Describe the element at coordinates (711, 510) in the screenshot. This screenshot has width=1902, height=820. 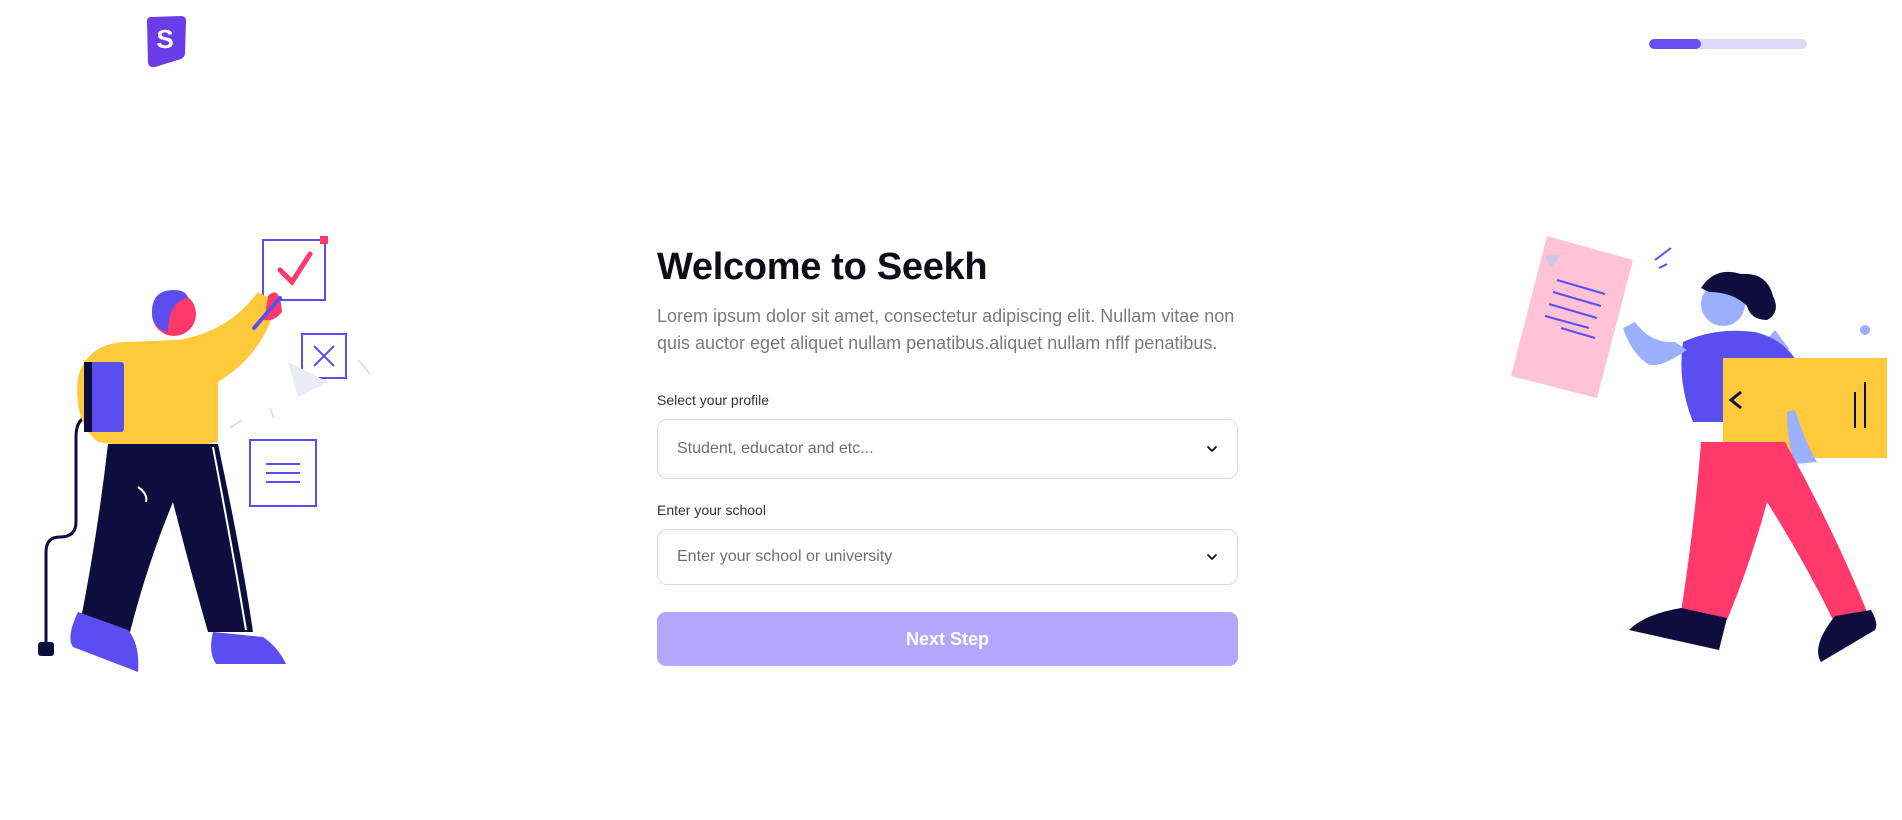
I see `school-label: Enter your school` at that location.